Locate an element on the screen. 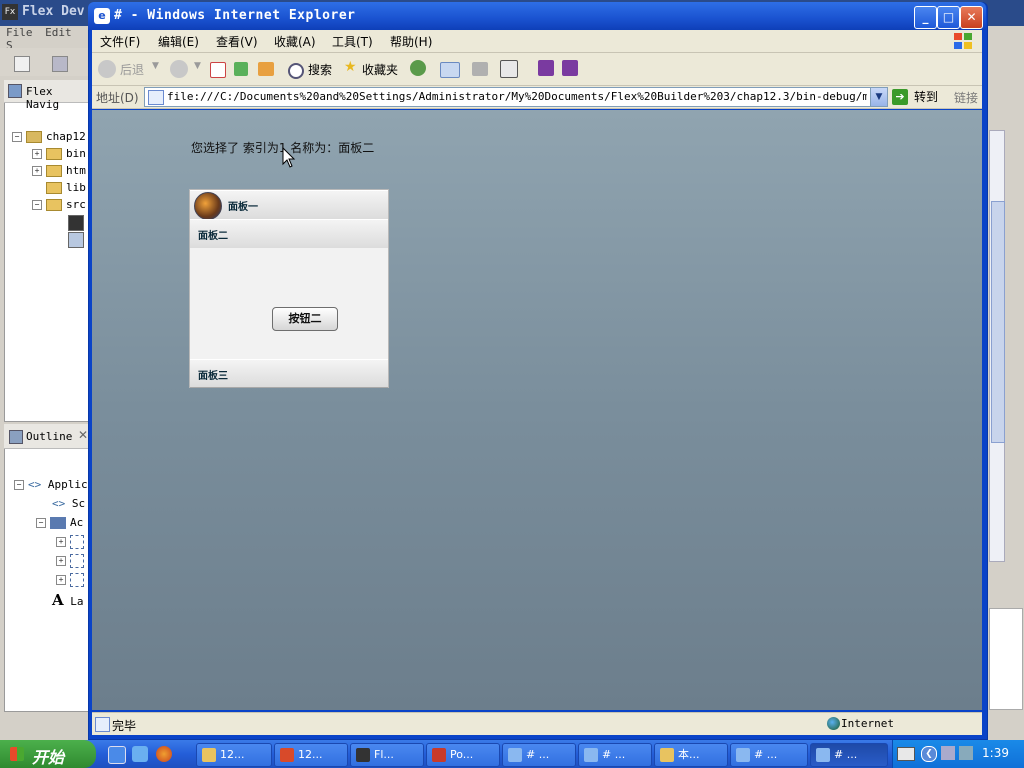 The image size is (1024, 768). accordion-header-panel-1: 面板一 is located at coordinates (289, 205).